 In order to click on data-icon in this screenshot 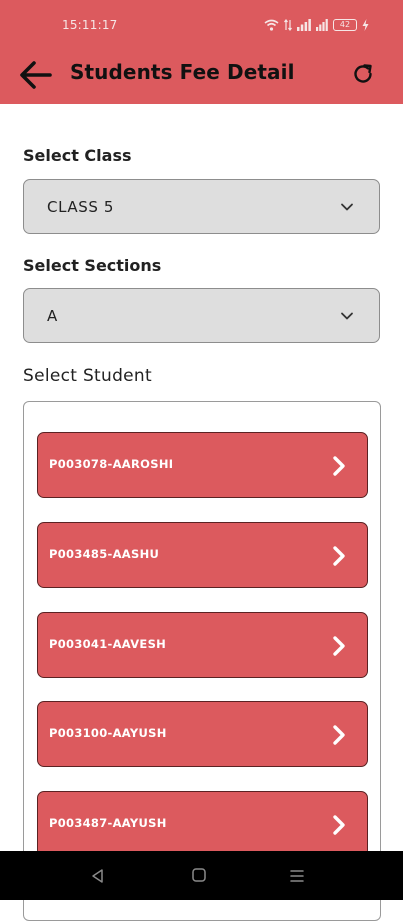, I will do `click(288, 25)`.